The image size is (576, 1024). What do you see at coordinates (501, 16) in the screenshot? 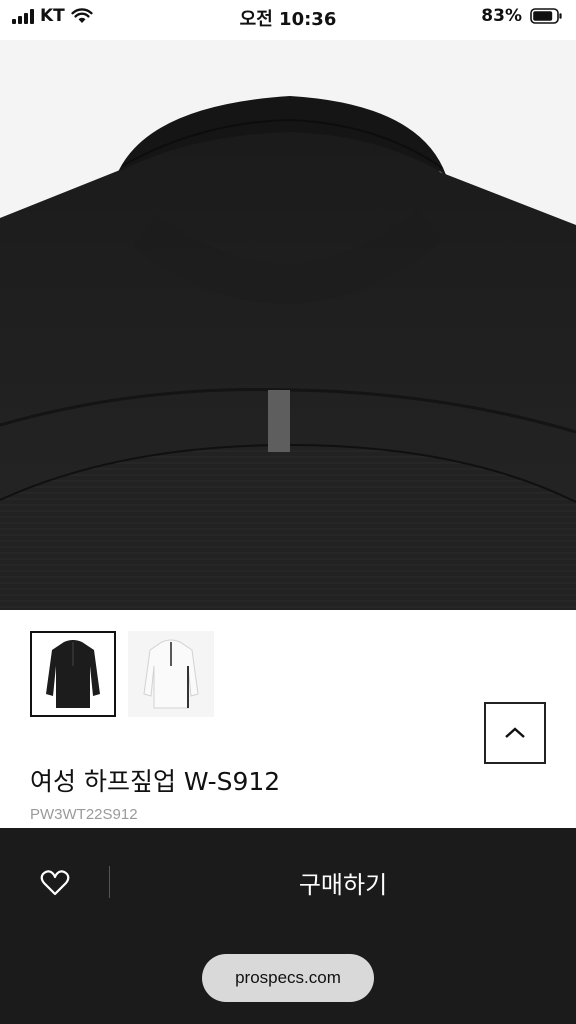
I see `battery-percent: 83%` at bounding box center [501, 16].